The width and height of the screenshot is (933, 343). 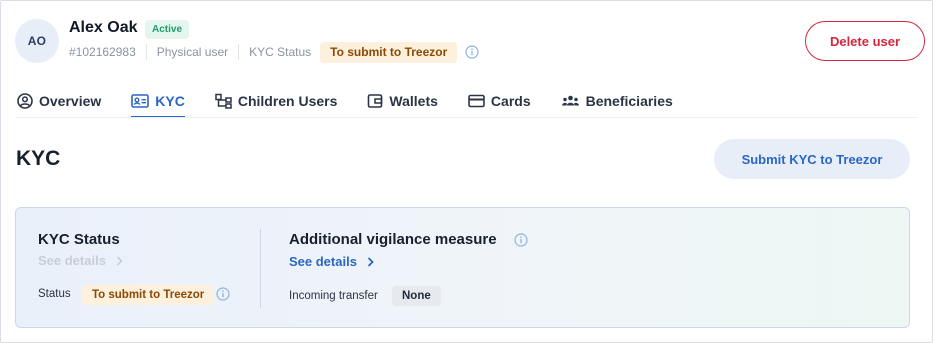 I want to click on tab-label: Children Users, so click(x=287, y=101).